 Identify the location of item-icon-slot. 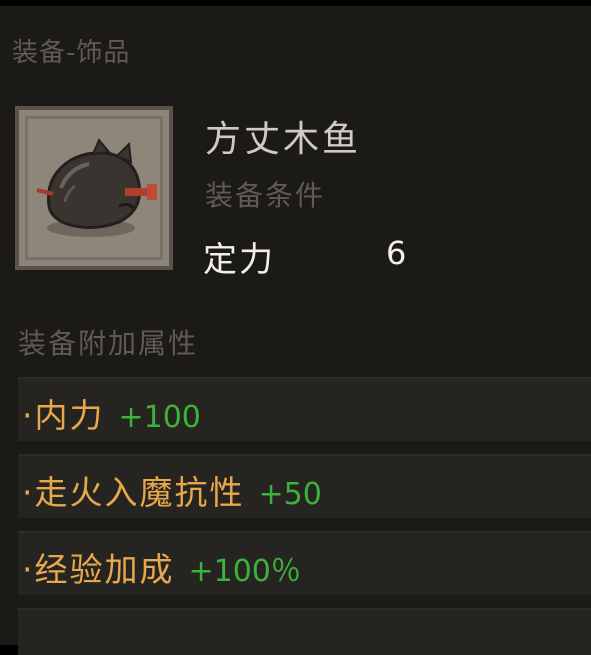
(94, 188).